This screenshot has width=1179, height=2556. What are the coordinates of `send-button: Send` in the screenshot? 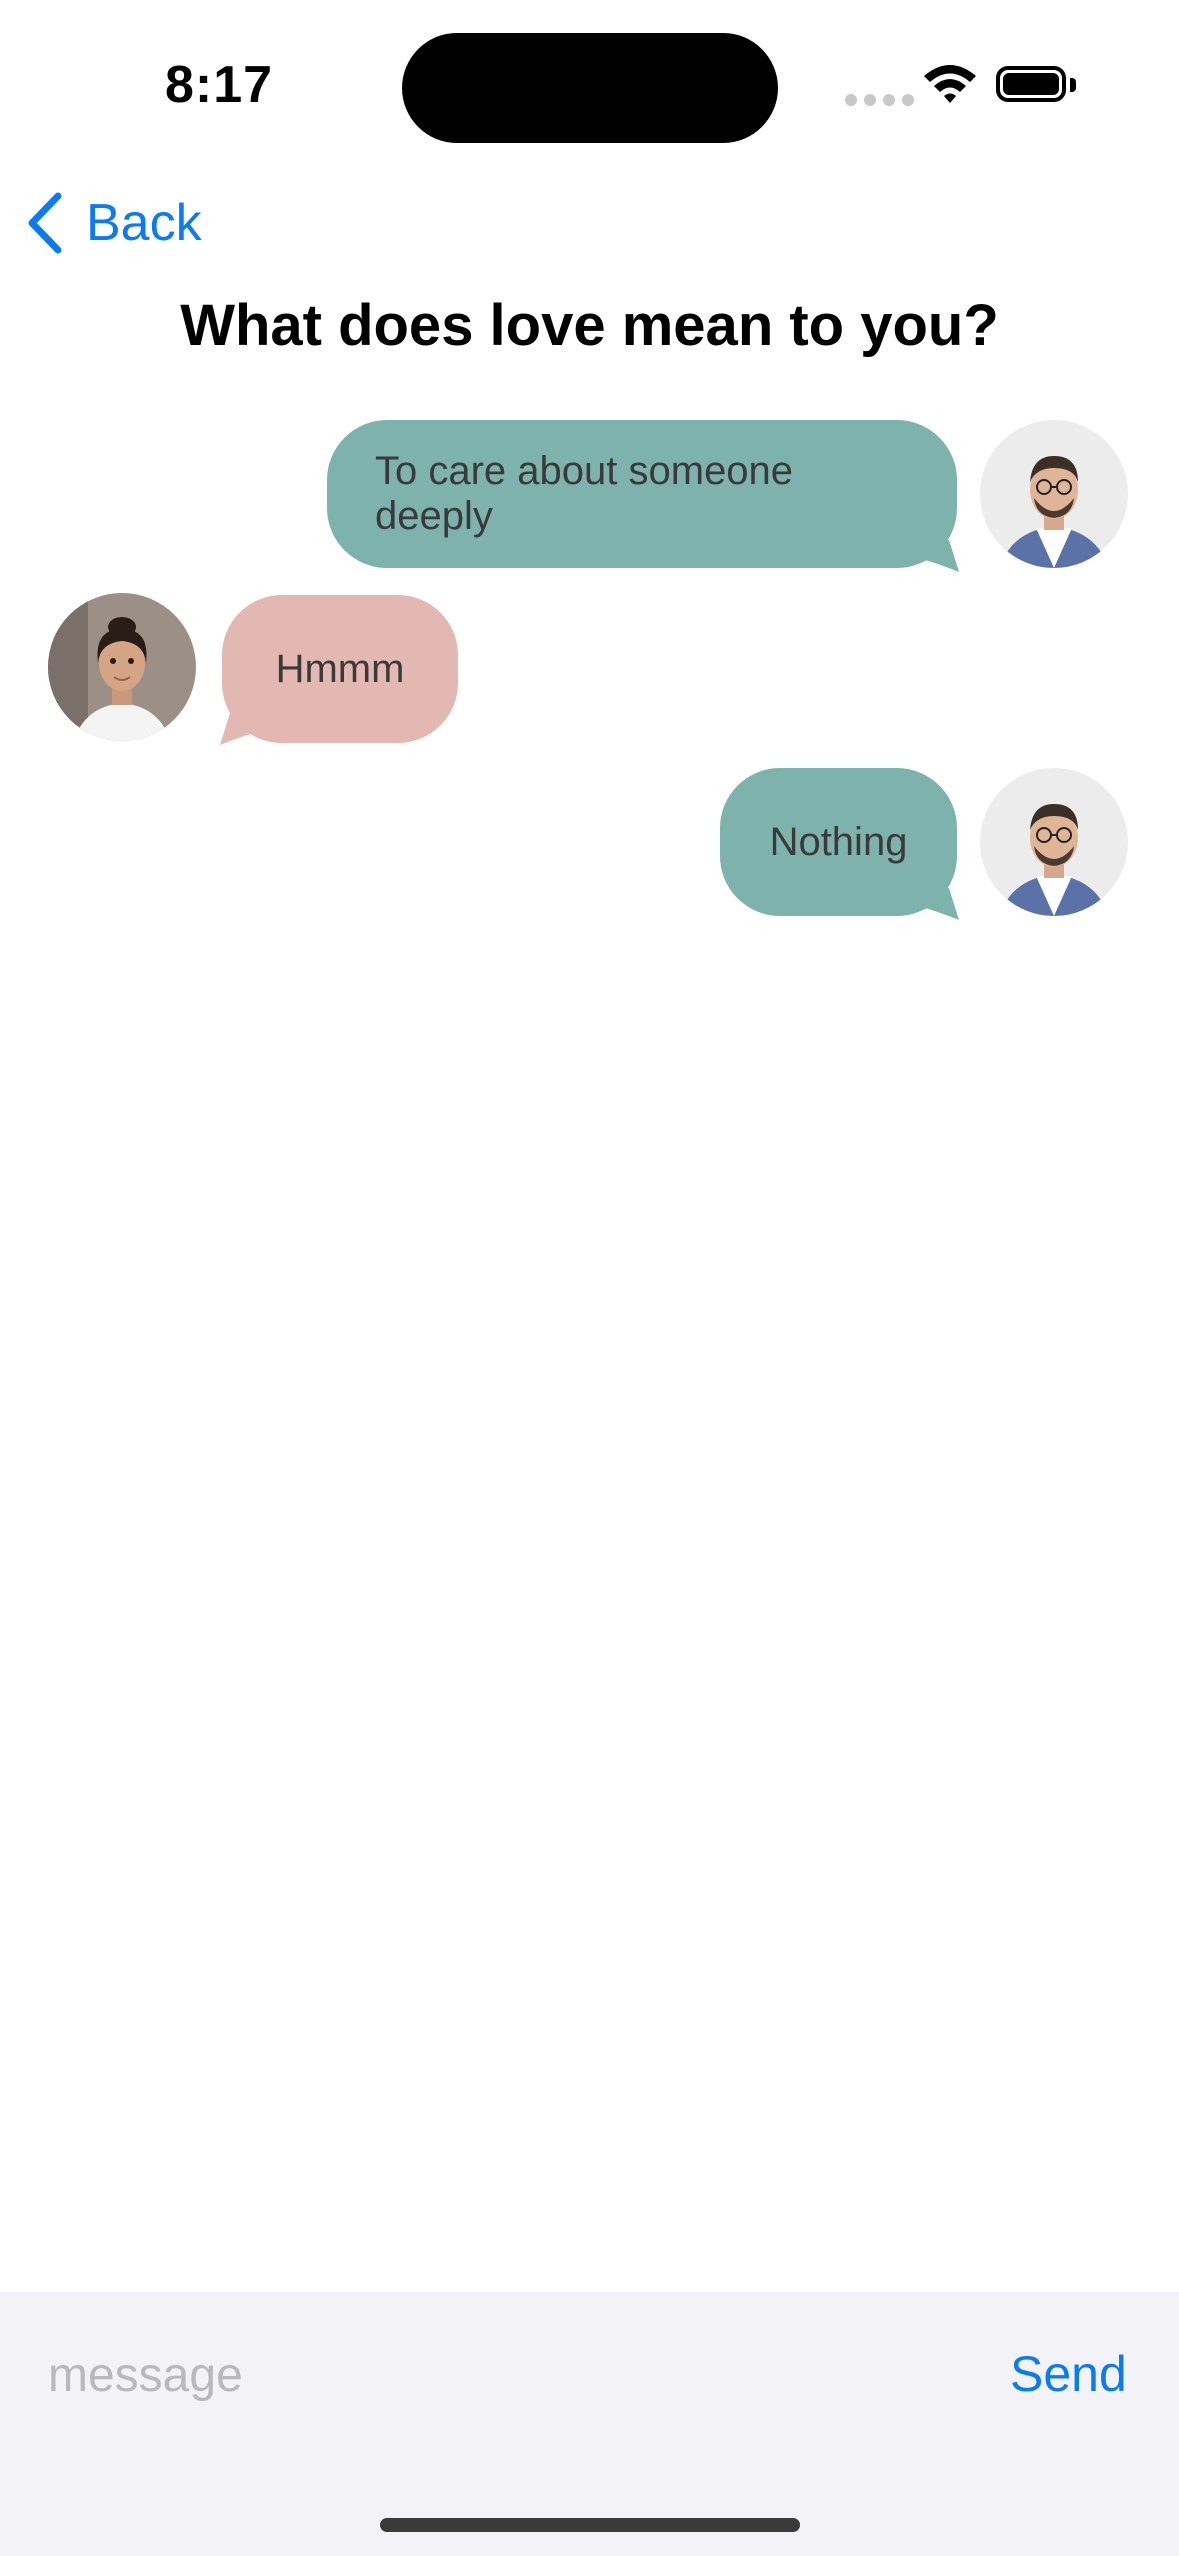 It's located at (1068, 2374).